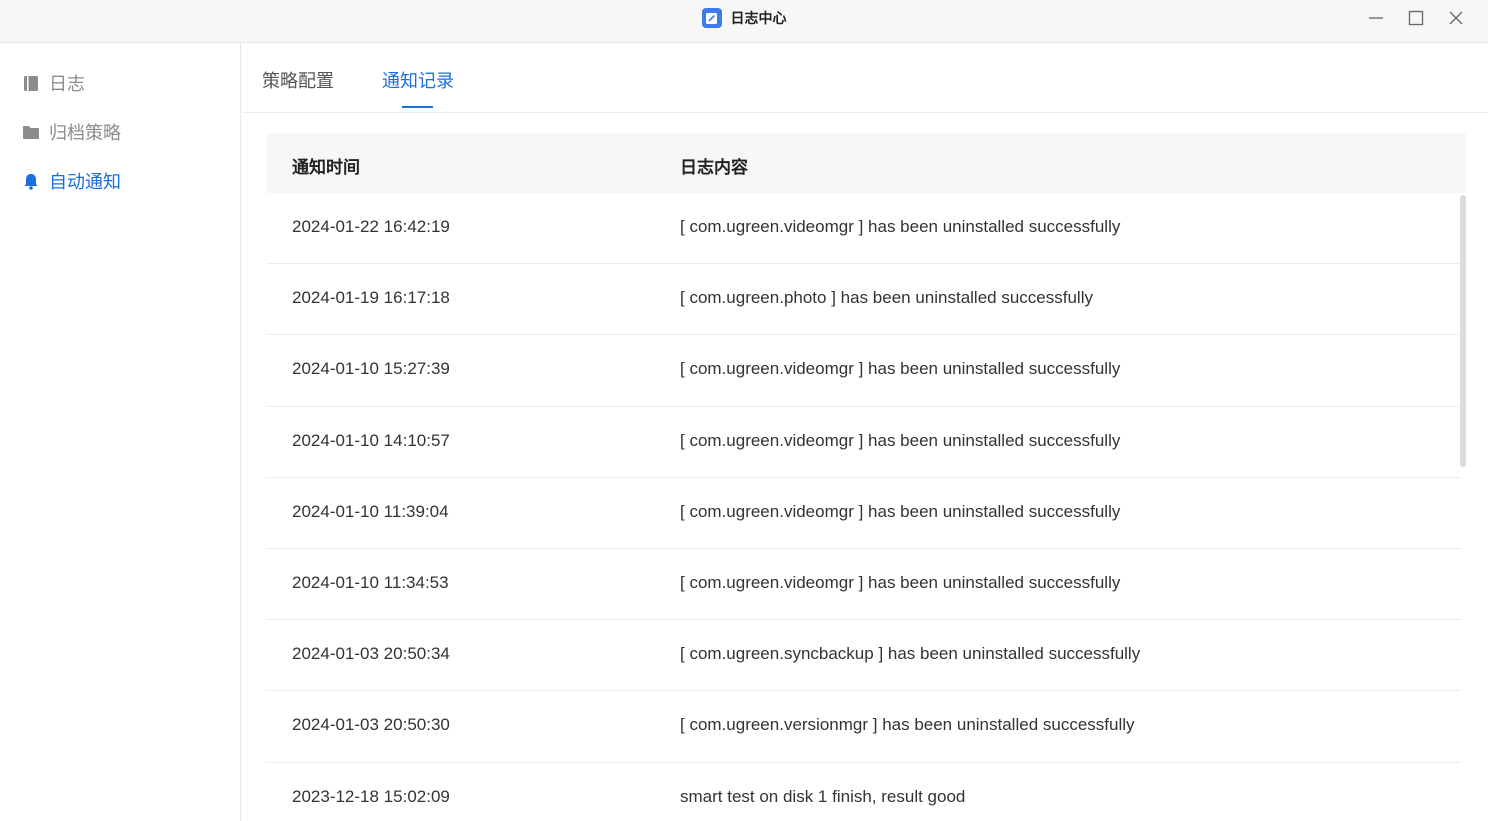 The image size is (1488, 821). What do you see at coordinates (31, 83) in the screenshot?
I see `book-icon` at bounding box center [31, 83].